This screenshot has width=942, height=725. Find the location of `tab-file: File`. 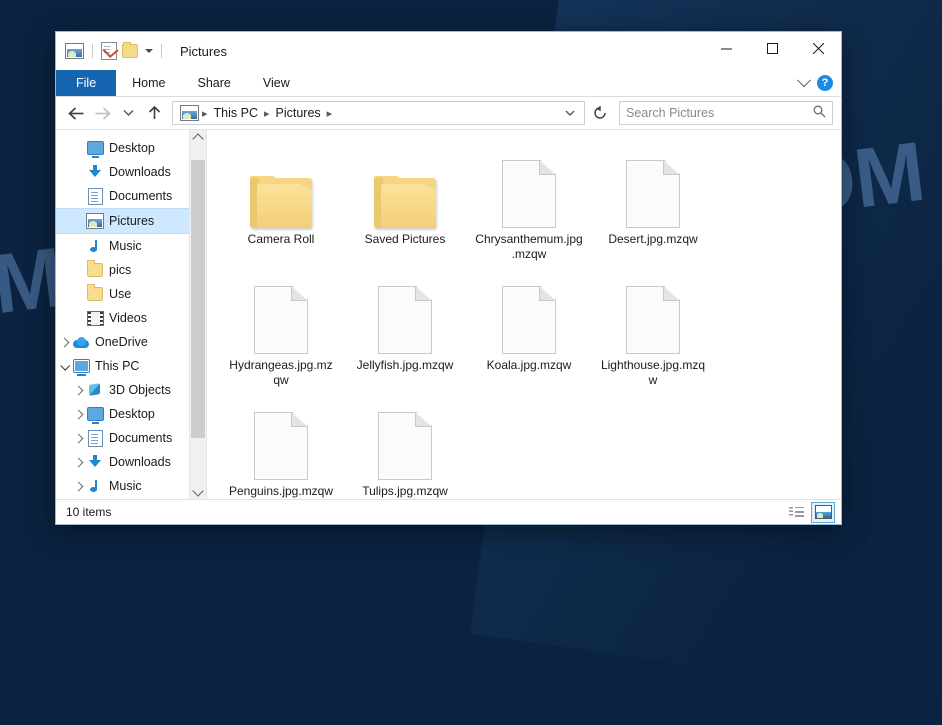

tab-file: File is located at coordinates (86, 83).